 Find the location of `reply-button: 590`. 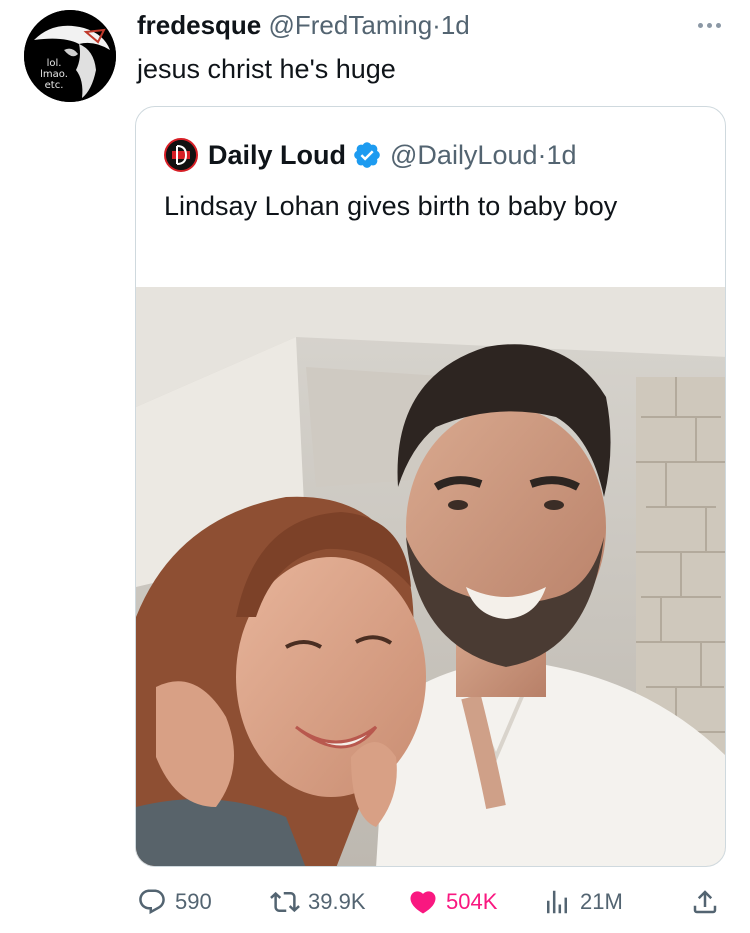

reply-button: 590 is located at coordinates (174, 902).